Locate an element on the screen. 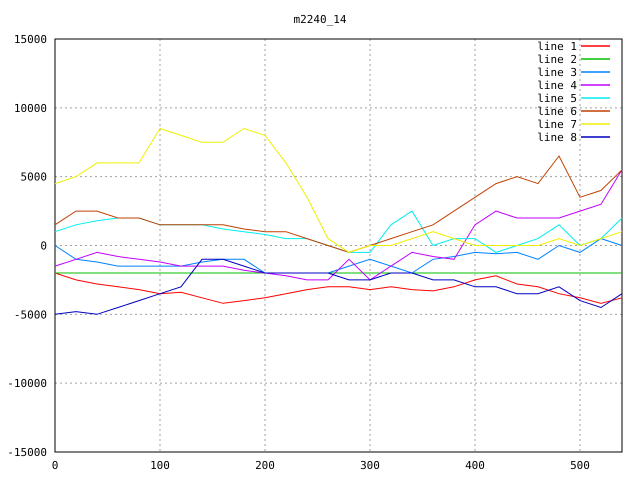 The height and width of the screenshot is (480, 640). x-tick-label: 200 is located at coordinates (265, 465).